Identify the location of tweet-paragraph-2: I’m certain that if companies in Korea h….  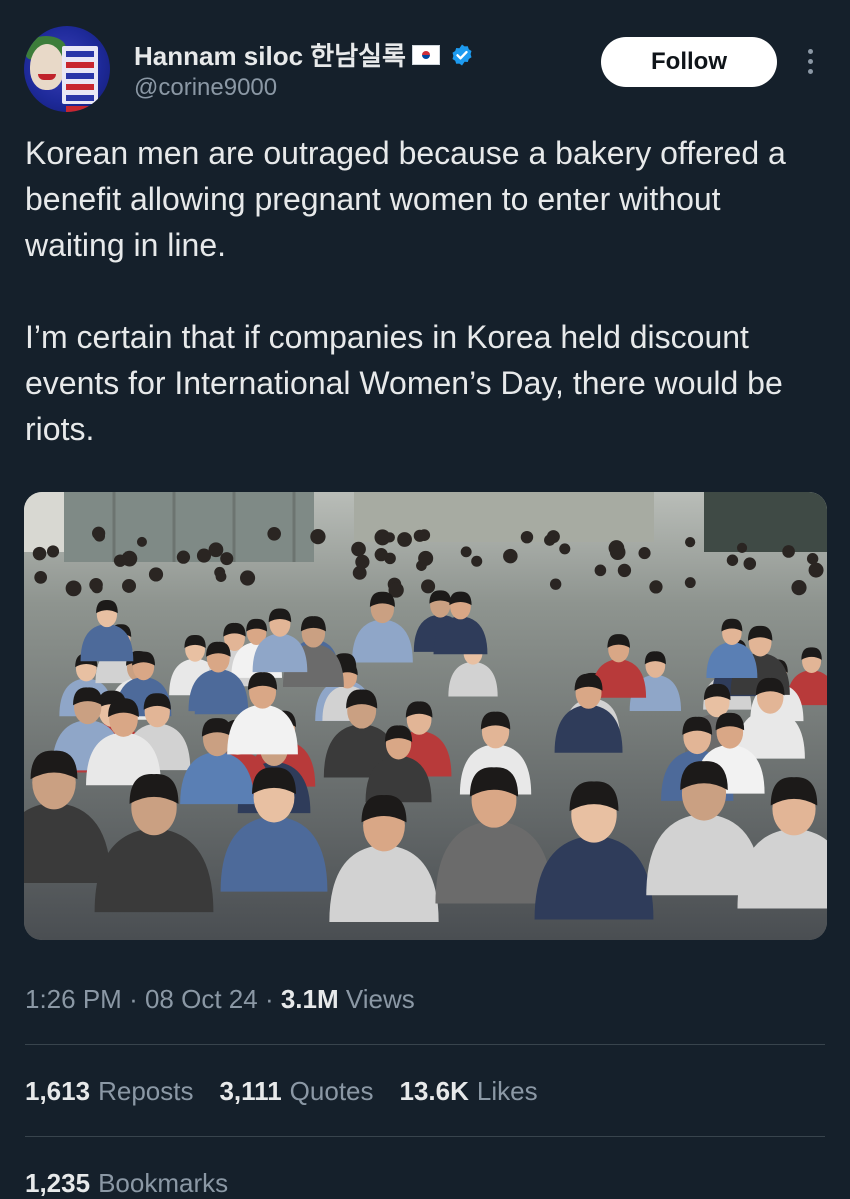
(404, 383).